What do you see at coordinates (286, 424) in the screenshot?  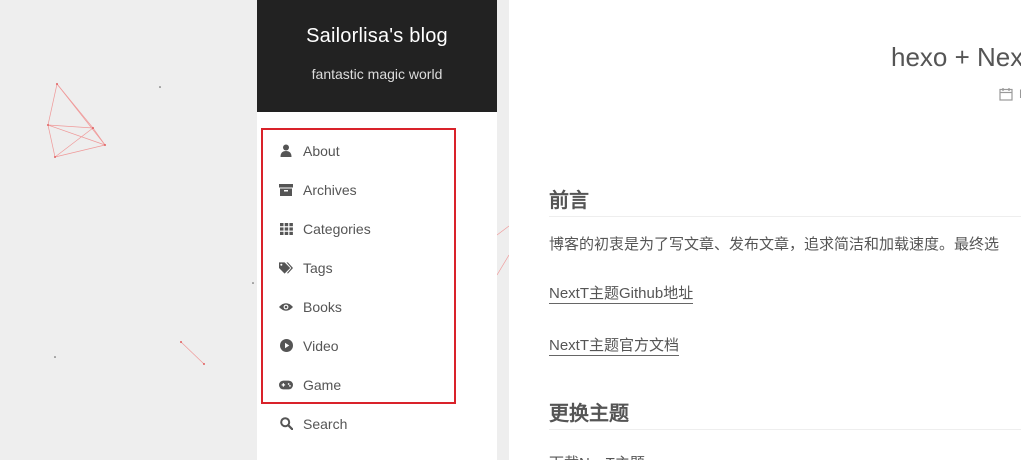 I see `search-icon` at bounding box center [286, 424].